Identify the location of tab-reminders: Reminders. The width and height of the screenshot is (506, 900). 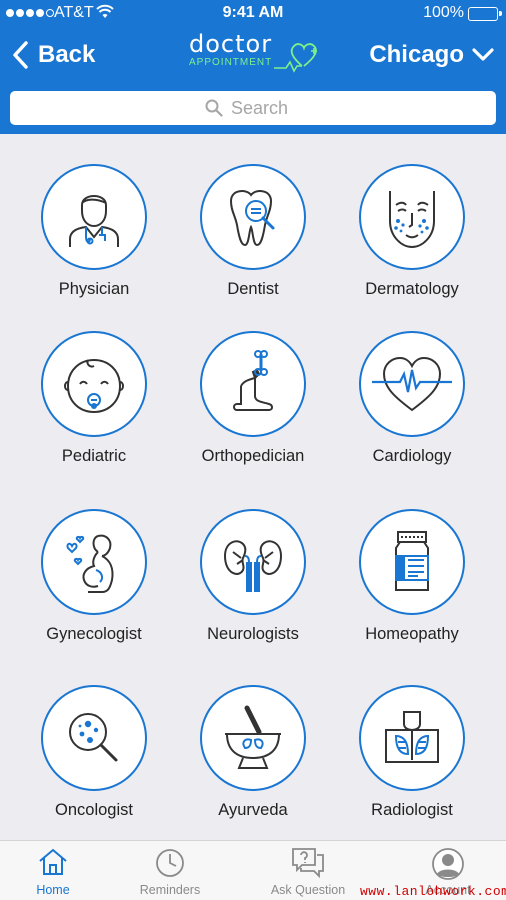
(170, 870).